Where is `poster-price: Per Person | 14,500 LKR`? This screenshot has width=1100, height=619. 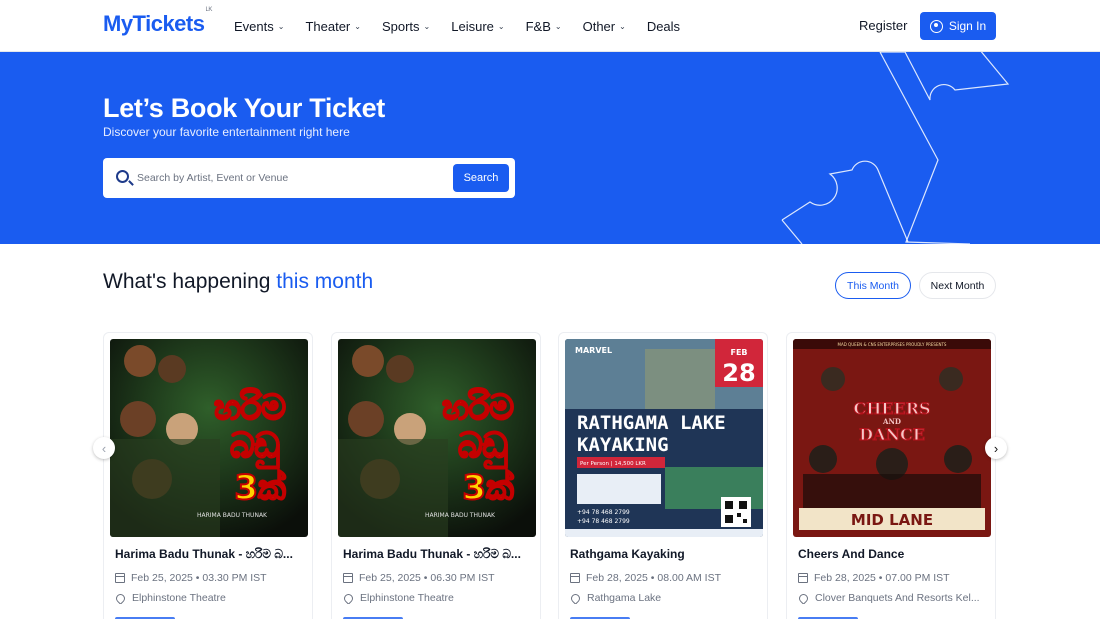
poster-price: Per Person | 14,500 LKR is located at coordinates (613, 464).